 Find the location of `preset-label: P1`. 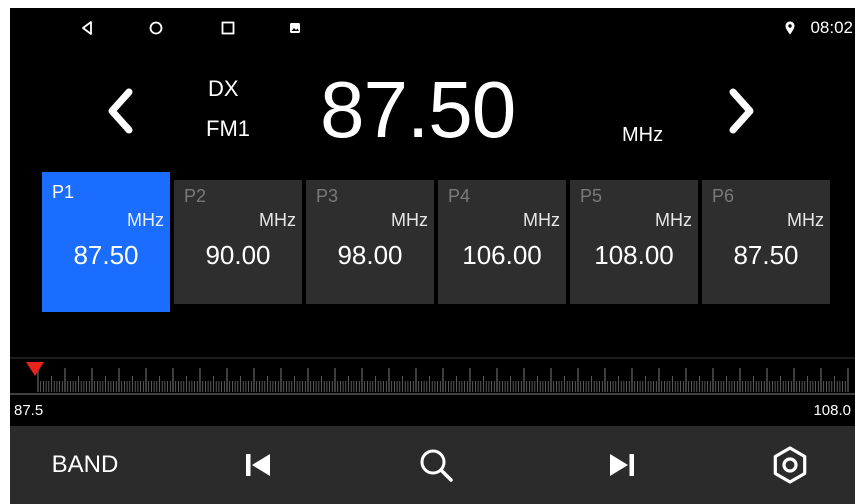

preset-label: P1 is located at coordinates (63, 192).